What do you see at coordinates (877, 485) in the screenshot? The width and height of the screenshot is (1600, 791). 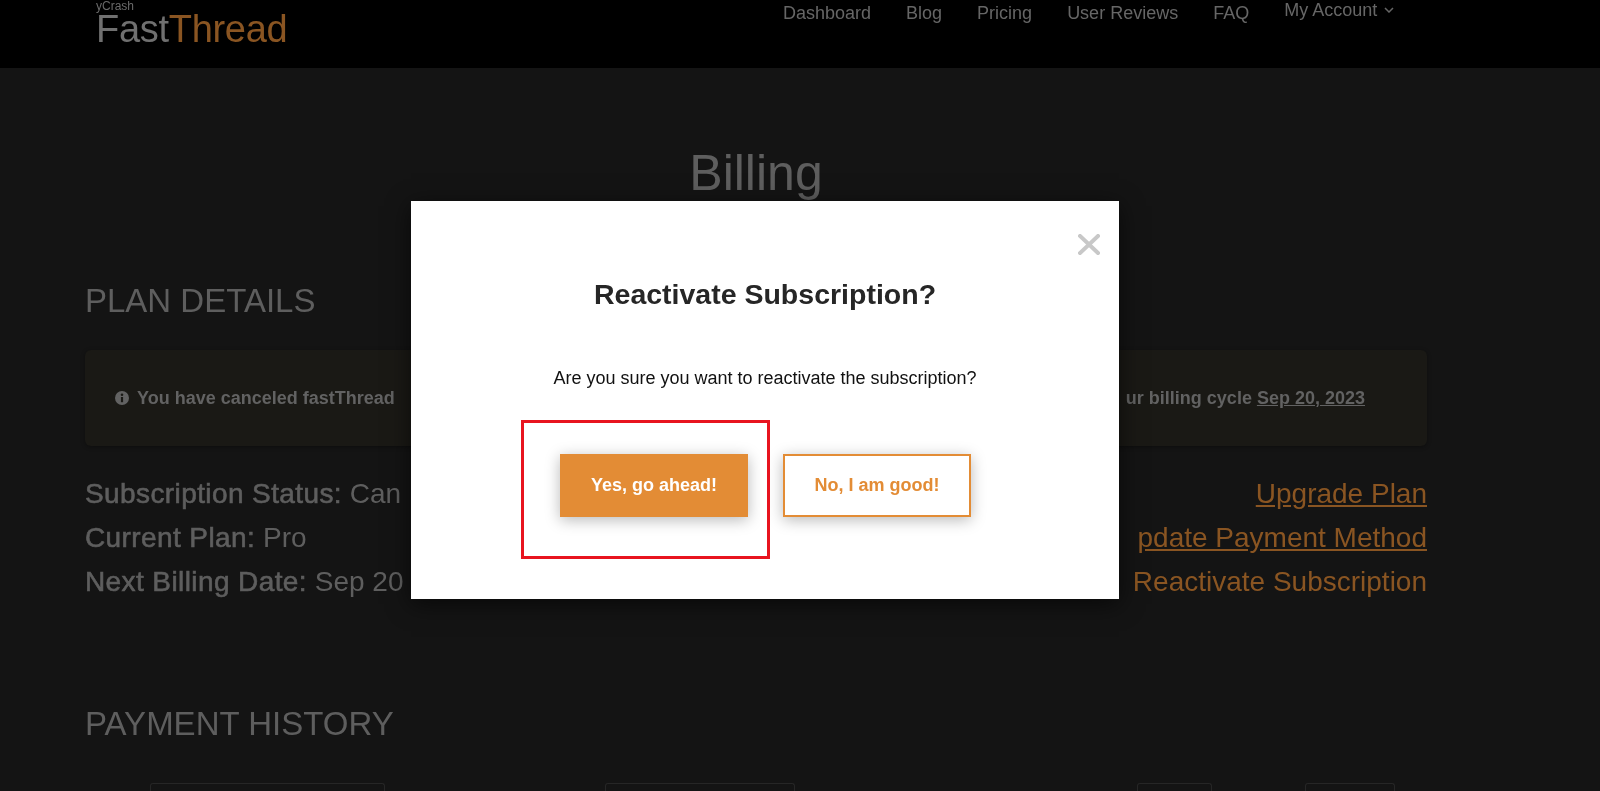 I see `cancel-button: No, I am good!` at bounding box center [877, 485].